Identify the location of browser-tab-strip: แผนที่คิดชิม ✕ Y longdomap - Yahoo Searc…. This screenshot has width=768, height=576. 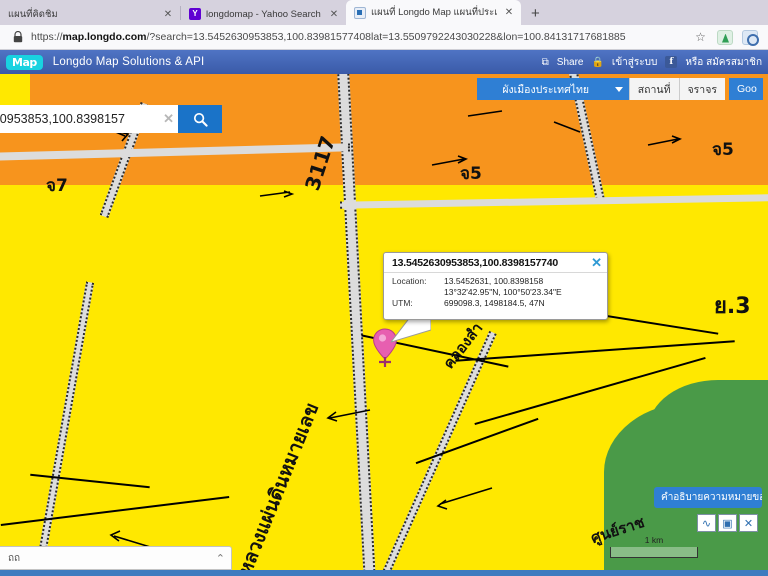
(384, 12).